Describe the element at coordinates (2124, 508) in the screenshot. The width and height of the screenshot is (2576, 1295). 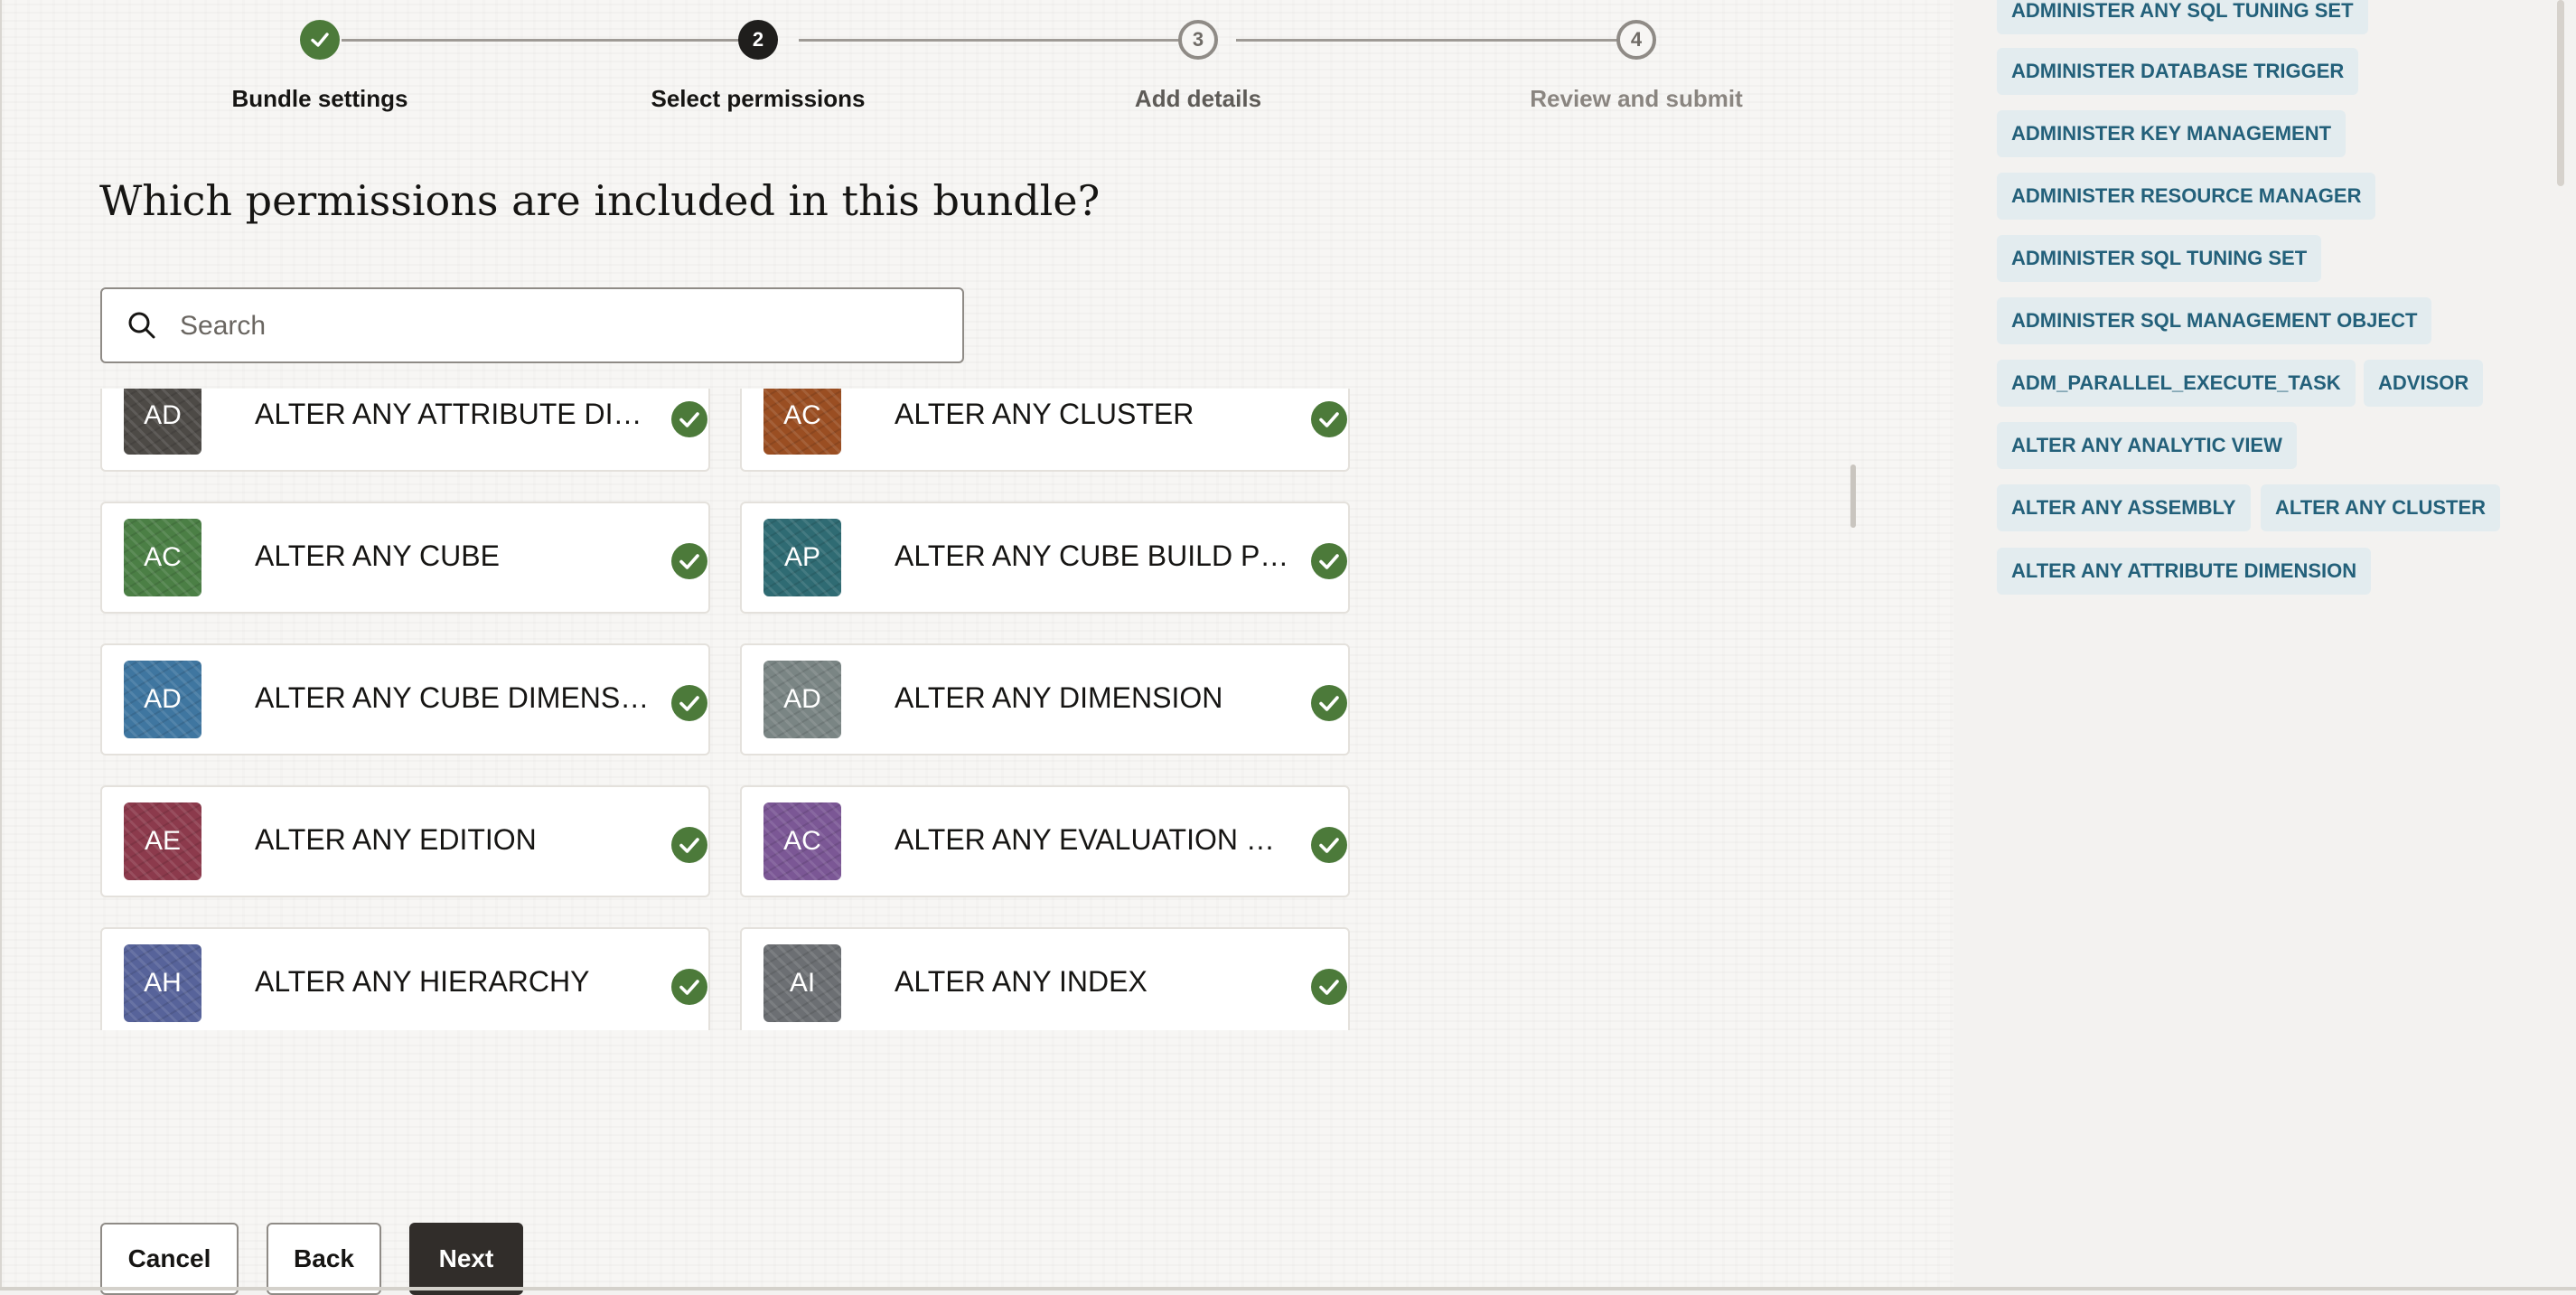
I see `selected-chip: ALTER ANY ASSEMBLY` at that location.